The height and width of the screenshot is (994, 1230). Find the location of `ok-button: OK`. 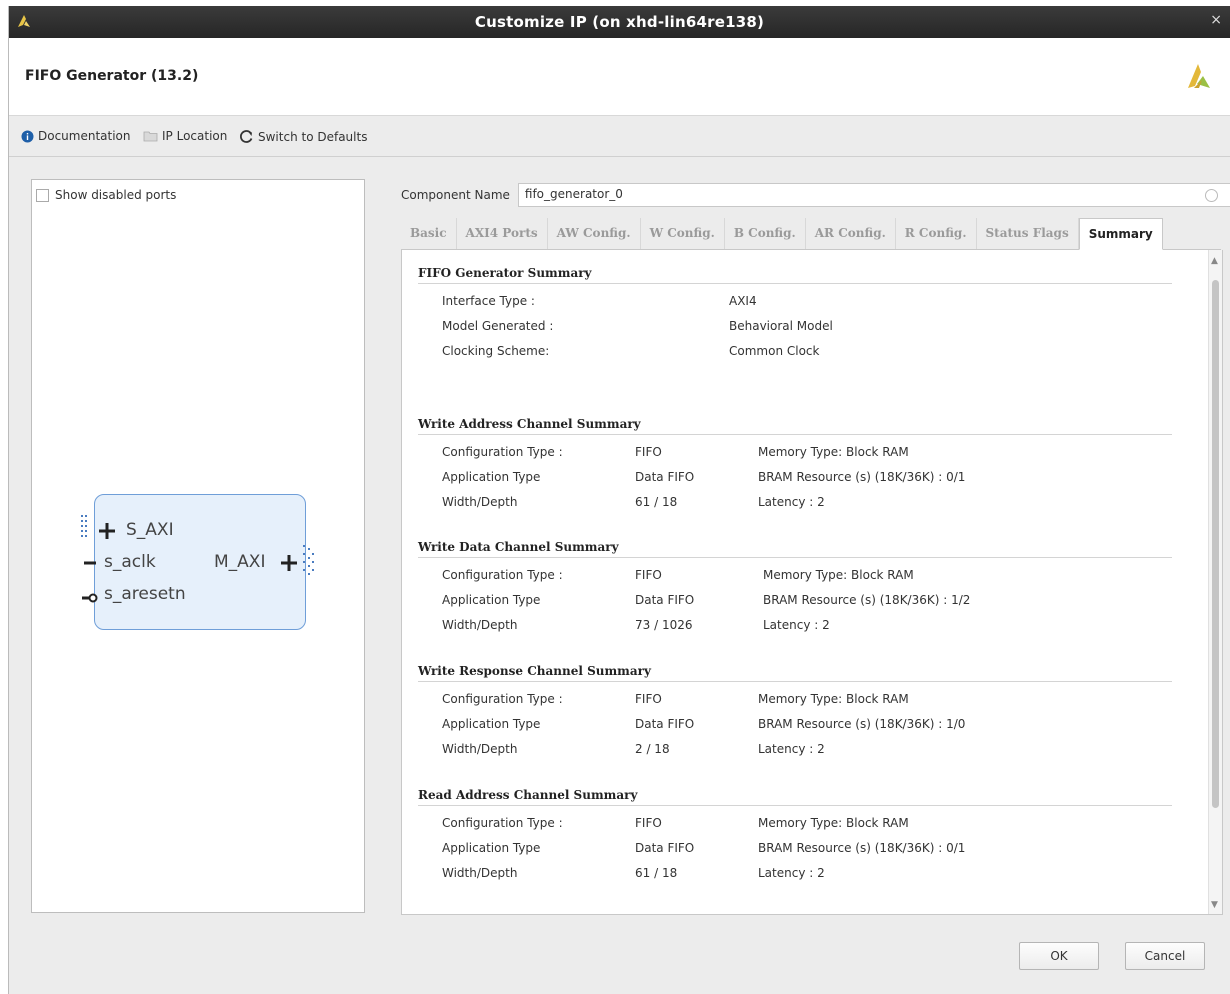

ok-button: OK is located at coordinates (1059, 956).